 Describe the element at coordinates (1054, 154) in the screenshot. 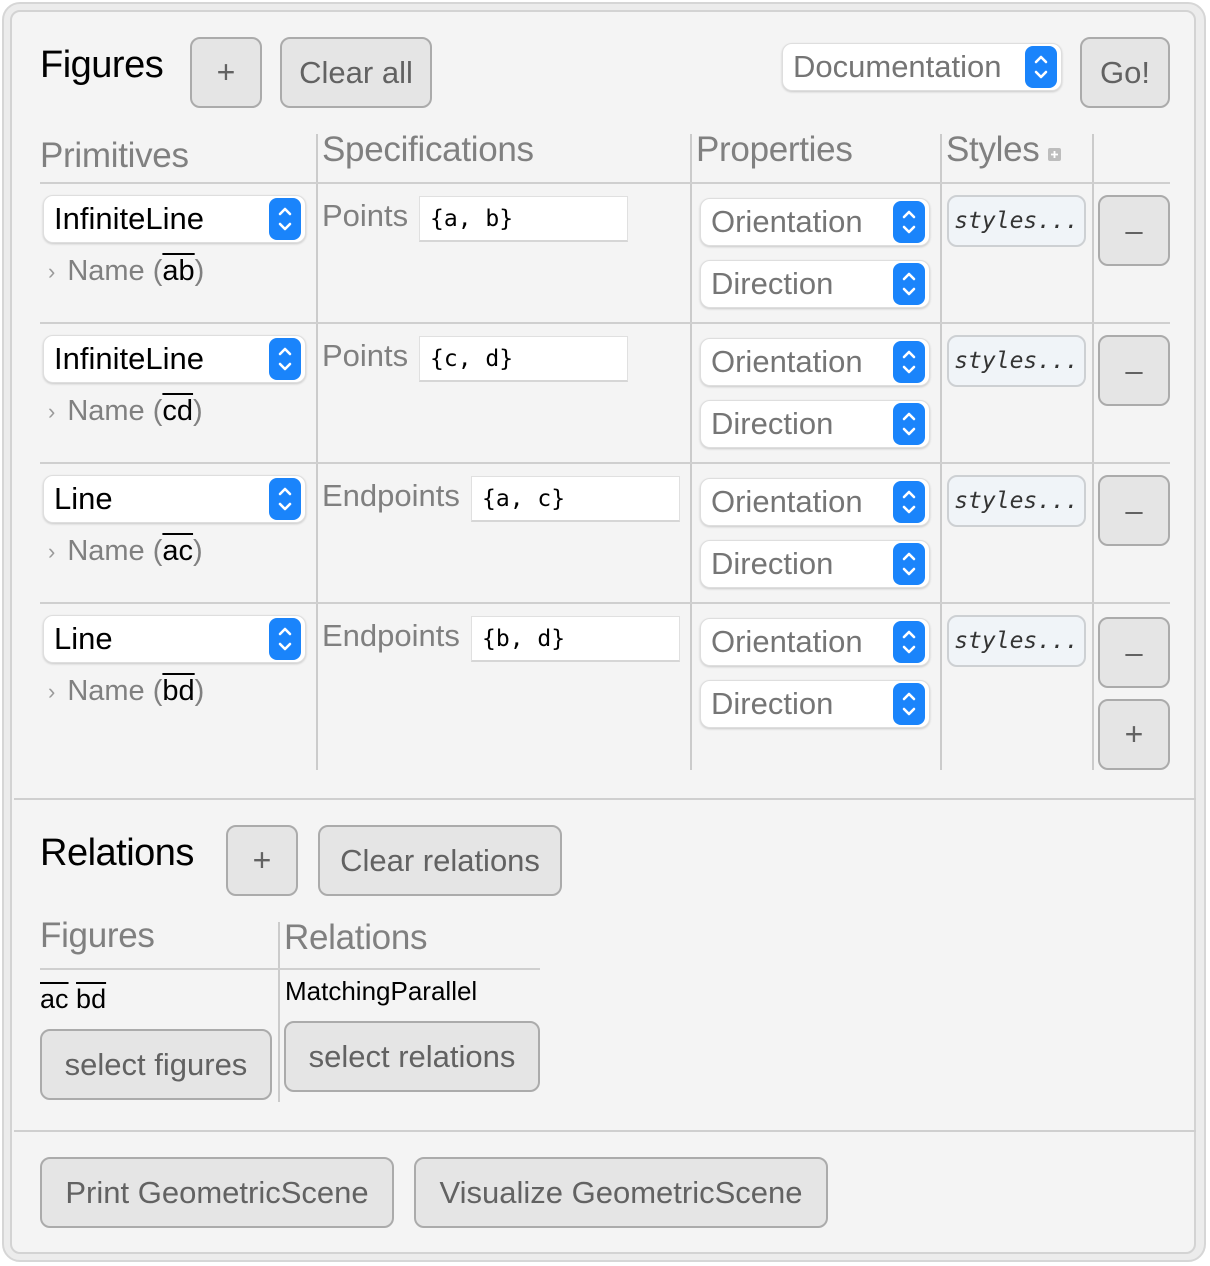

I see `expand-styles-icon` at that location.